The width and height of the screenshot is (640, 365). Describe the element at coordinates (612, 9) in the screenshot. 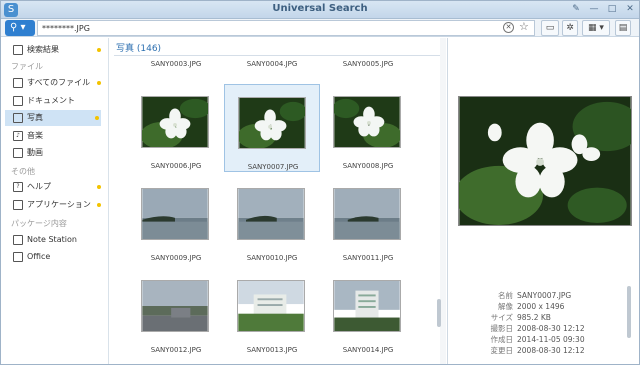

I see `maximize-icon: □` at that location.